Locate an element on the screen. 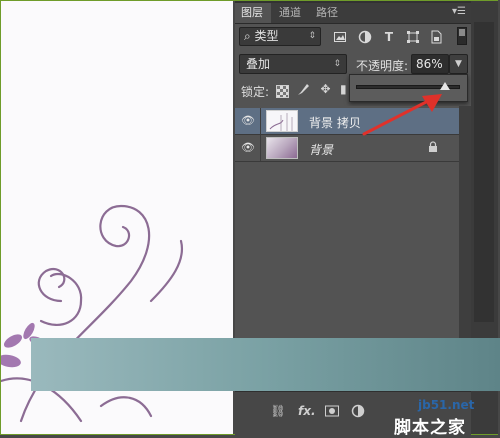 The width and height of the screenshot is (500, 438). opacity-dropdown-button: ▼ is located at coordinates (458, 64).